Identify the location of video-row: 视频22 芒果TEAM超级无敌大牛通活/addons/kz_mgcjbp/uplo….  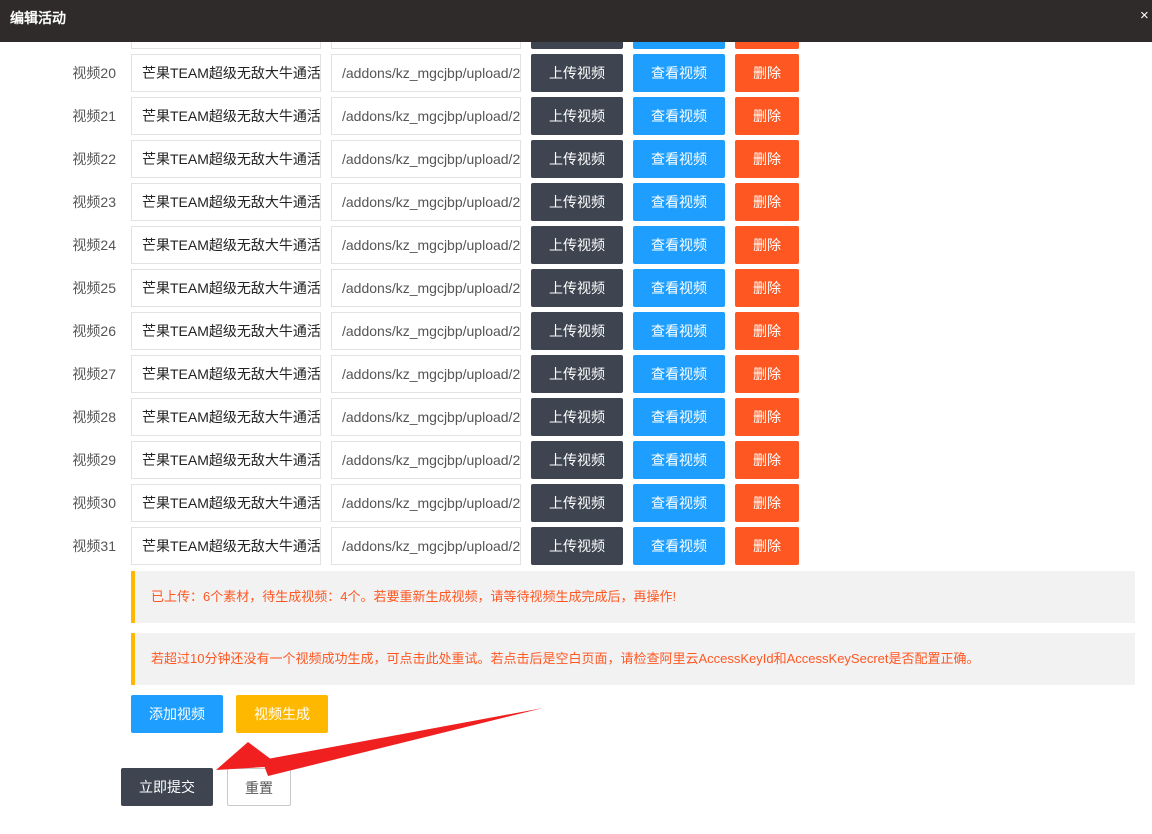
(576, 159).